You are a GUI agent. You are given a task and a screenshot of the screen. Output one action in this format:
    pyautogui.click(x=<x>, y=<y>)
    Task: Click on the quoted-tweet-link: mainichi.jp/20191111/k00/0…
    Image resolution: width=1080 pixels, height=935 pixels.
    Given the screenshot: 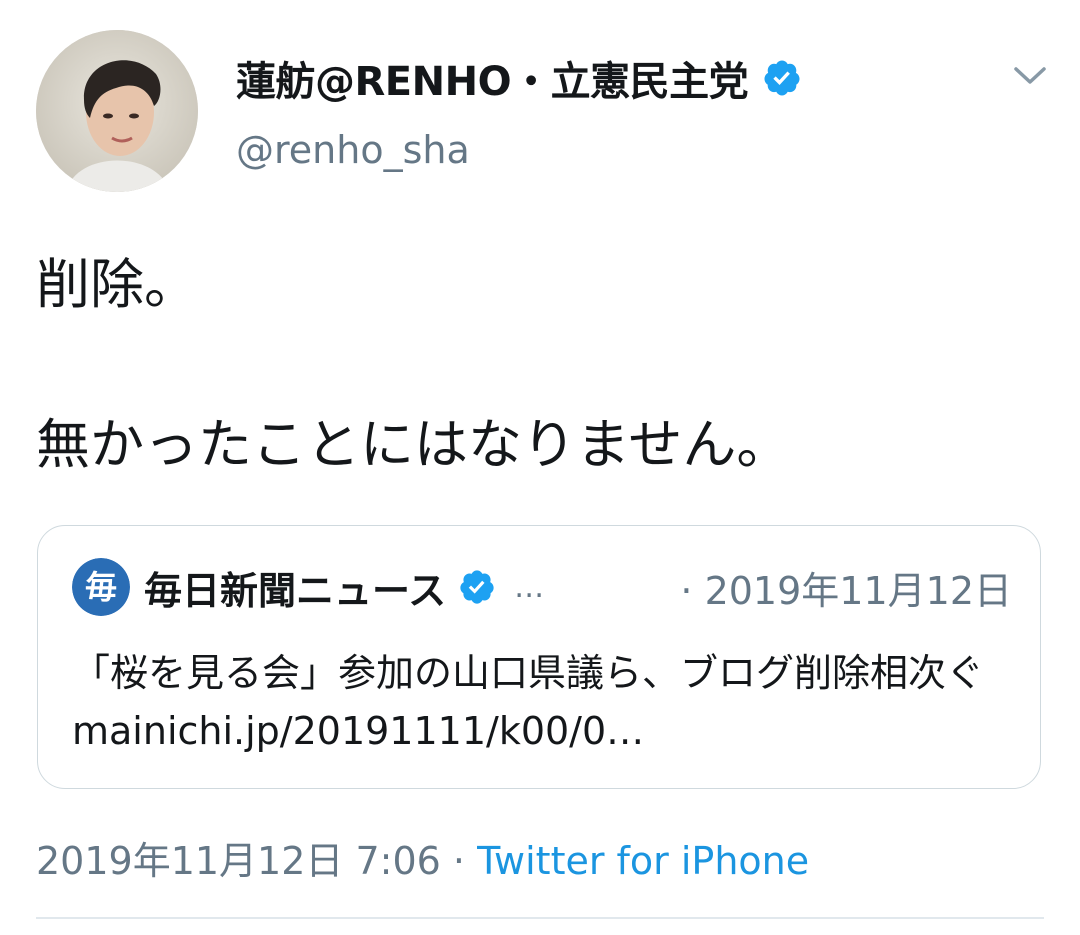 What is the action you would take?
    pyautogui.click(x=358, y=731)
    